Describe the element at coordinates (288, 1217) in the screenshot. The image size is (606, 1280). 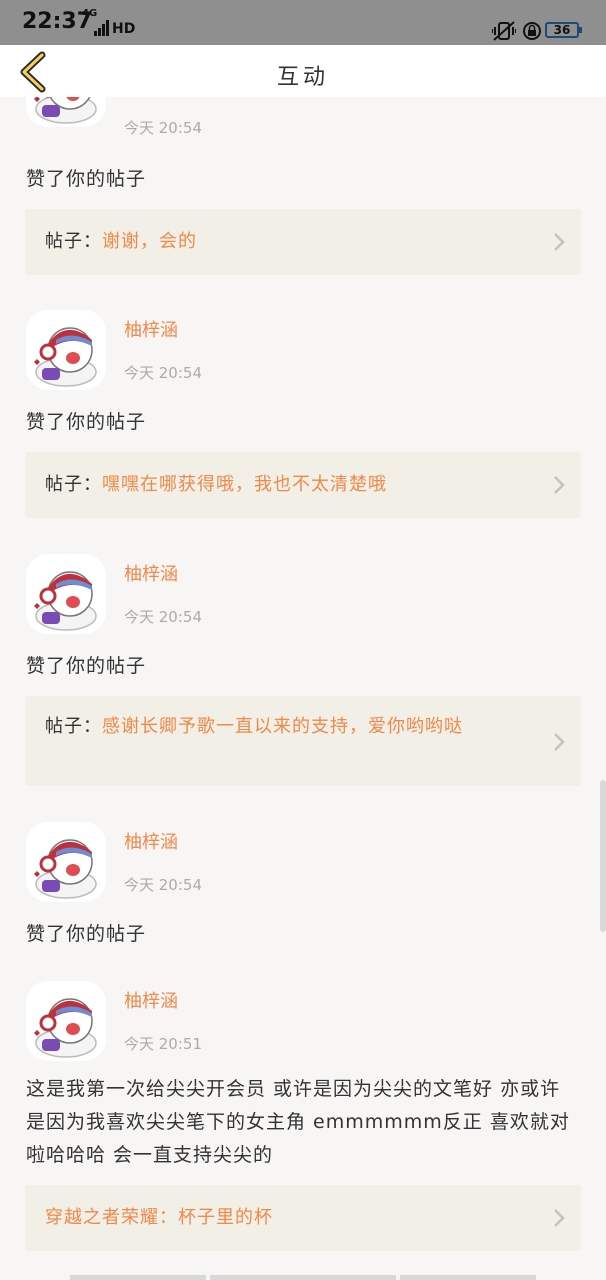
I see `post-card-text: 穿越之者荣耀：杯子里的杯` at that location.